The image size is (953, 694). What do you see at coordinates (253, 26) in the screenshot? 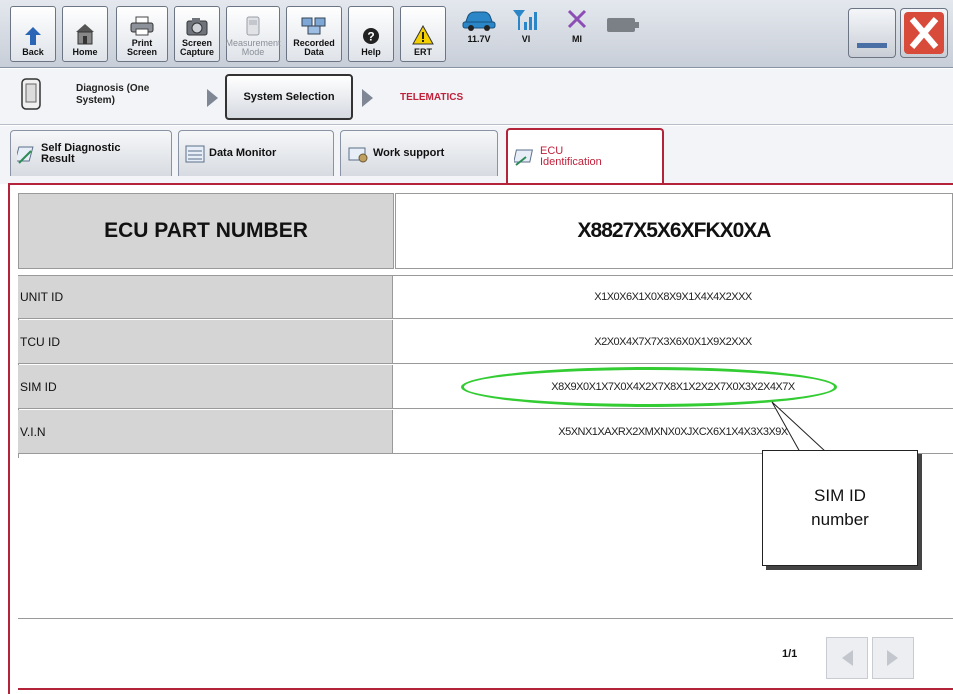
I see `measurement-icon` at bounding box center [253, 26].